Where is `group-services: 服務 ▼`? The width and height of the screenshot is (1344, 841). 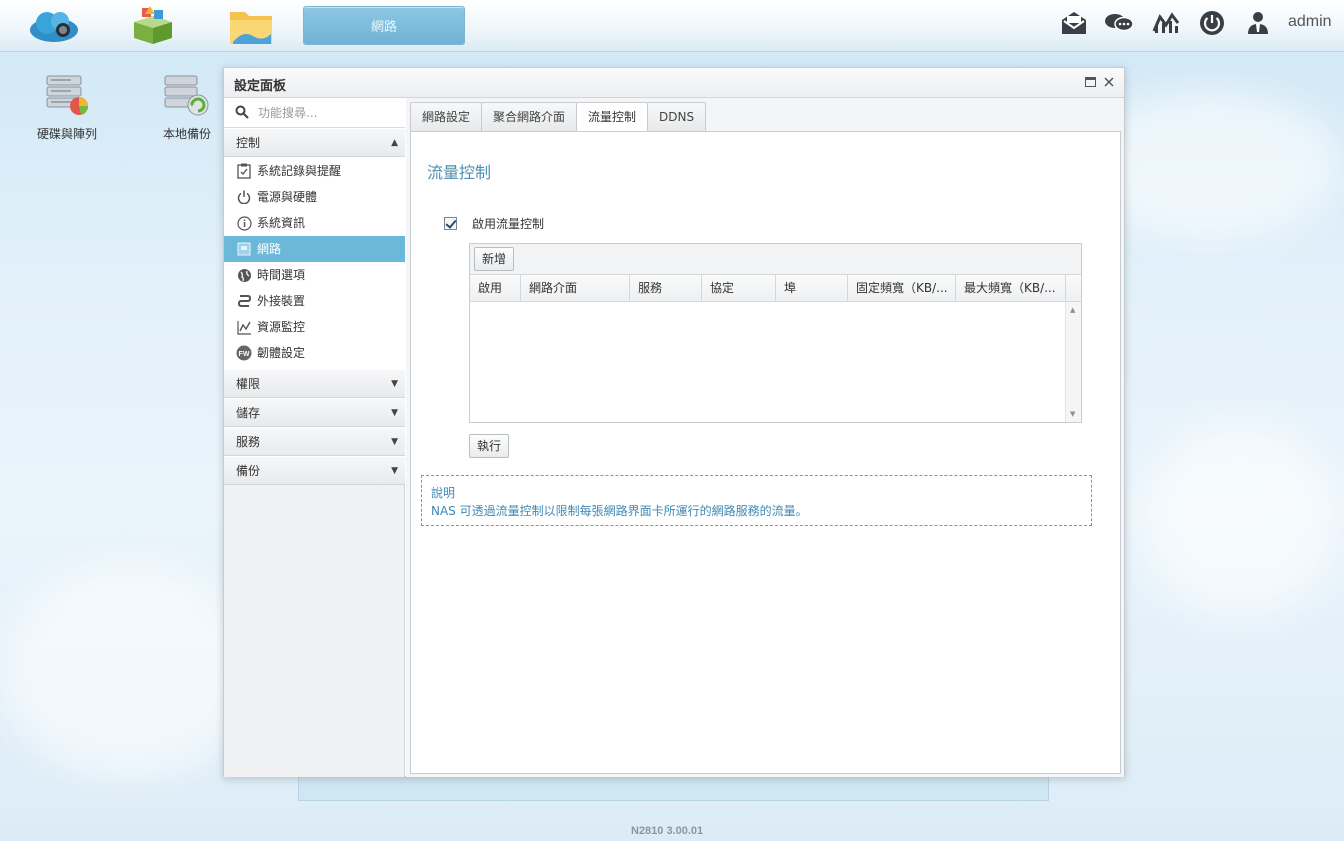
group-services: 服務 ▼ is located at coordinates (314, 441).